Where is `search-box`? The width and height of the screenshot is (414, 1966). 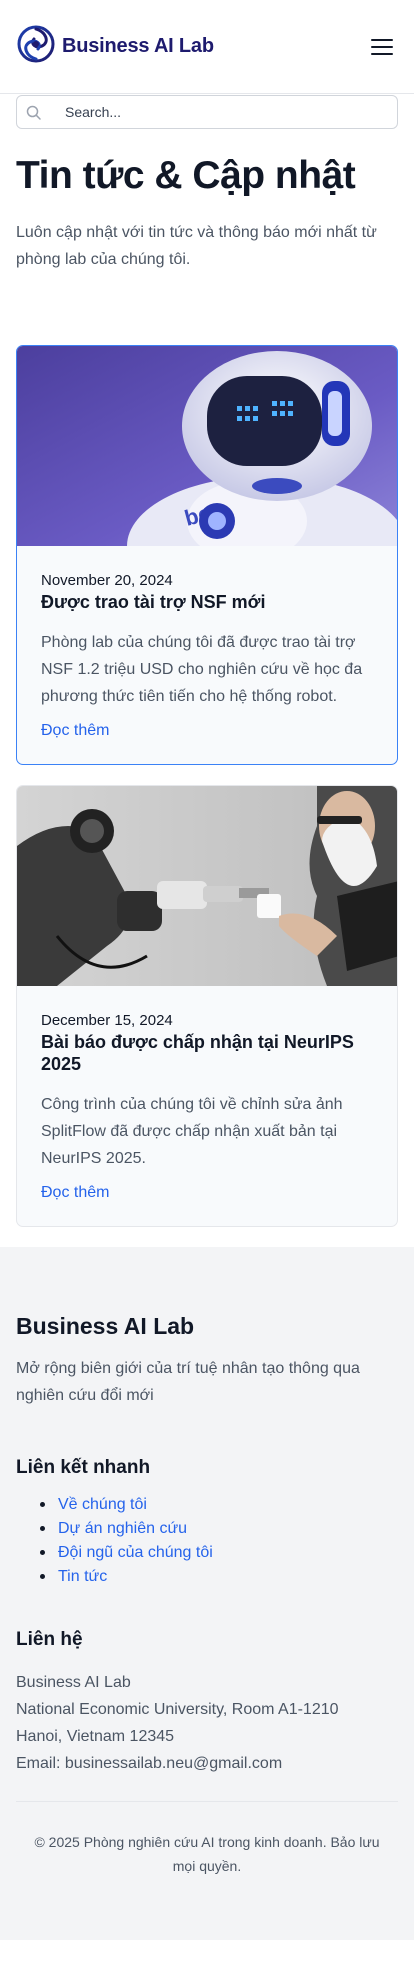 search-box is located at coordinates (207, 112).